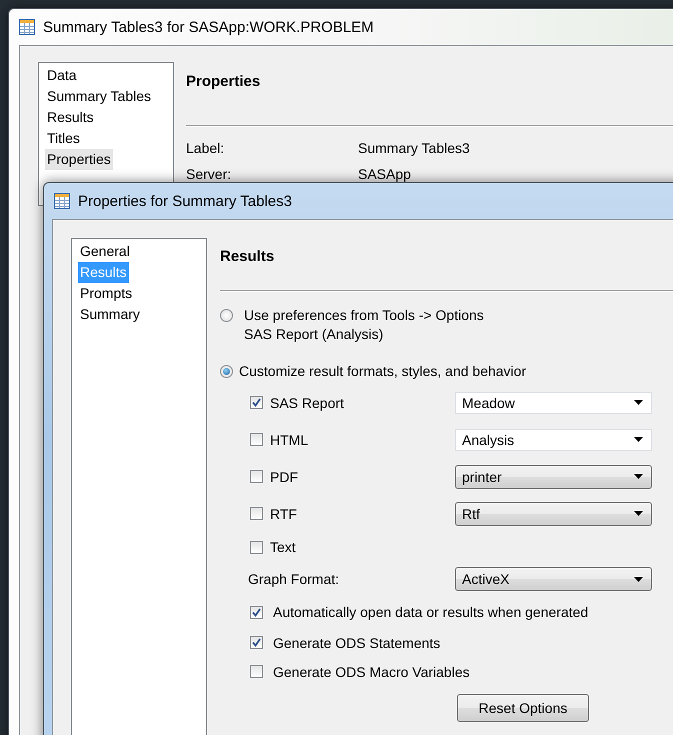  I want to click on checkbox-label: HTML, so click(289, 440).